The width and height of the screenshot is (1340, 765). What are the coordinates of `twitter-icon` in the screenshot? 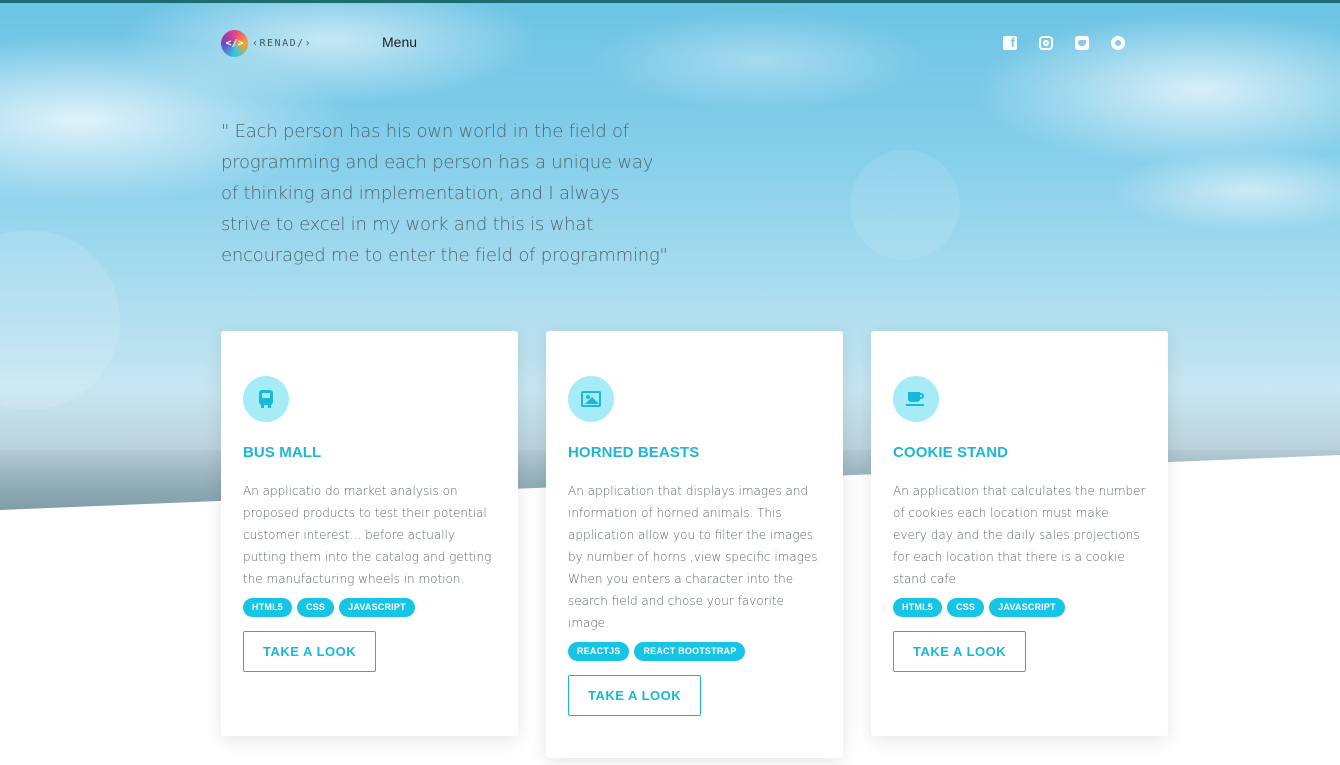 It's located at (1082, 43).